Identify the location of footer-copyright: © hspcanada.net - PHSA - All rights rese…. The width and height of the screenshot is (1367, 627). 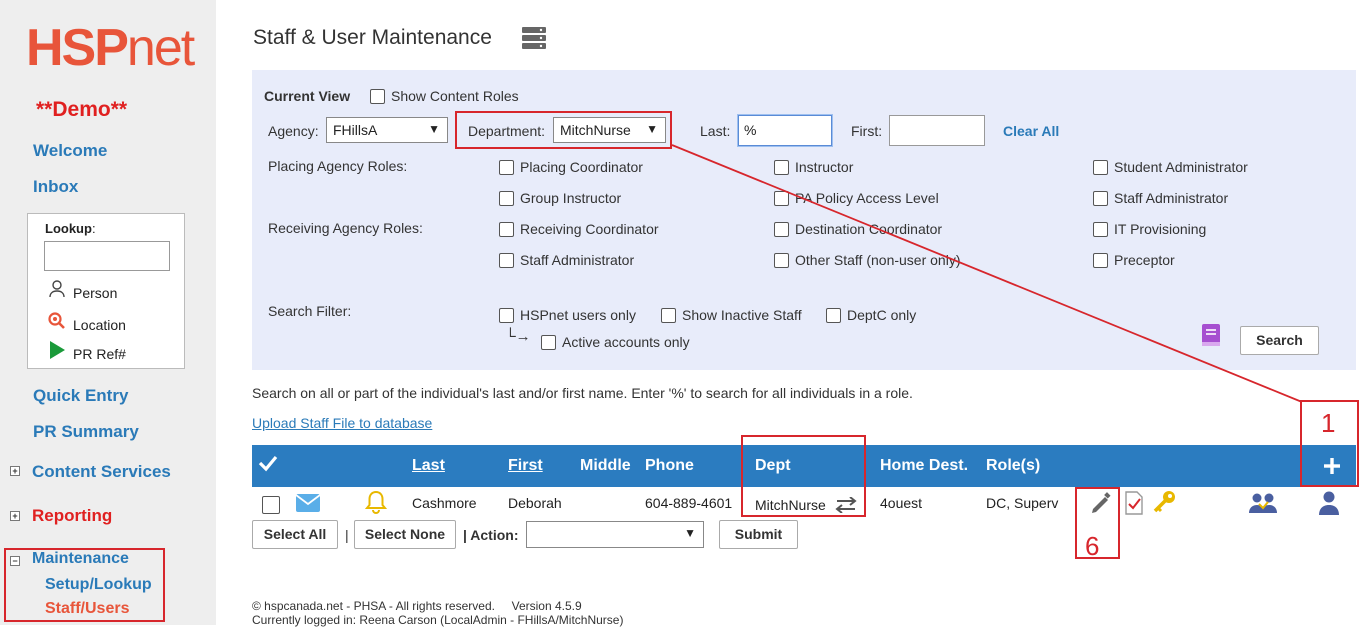
(417, 606).